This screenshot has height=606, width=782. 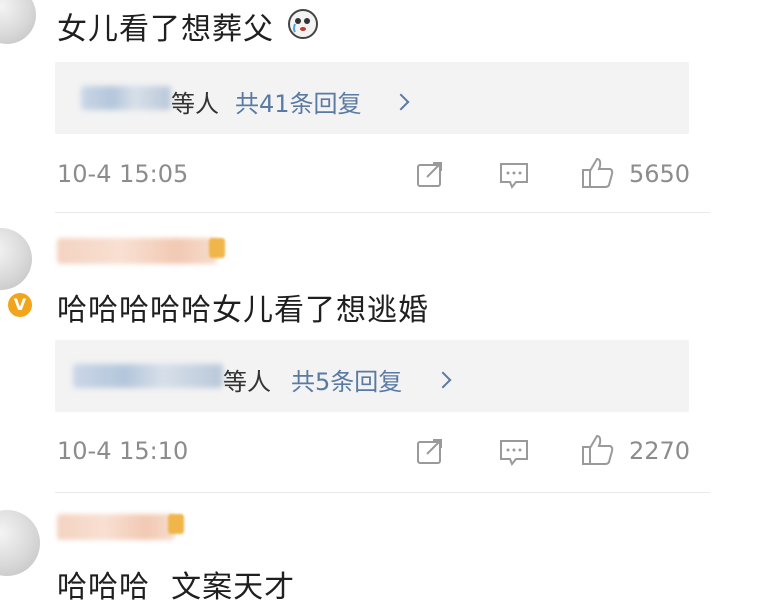 What do you see at coordinates (298, 101) in the screenshot?
I see `view-replies-link: 共41条回复` at bounding box center [298, 101].